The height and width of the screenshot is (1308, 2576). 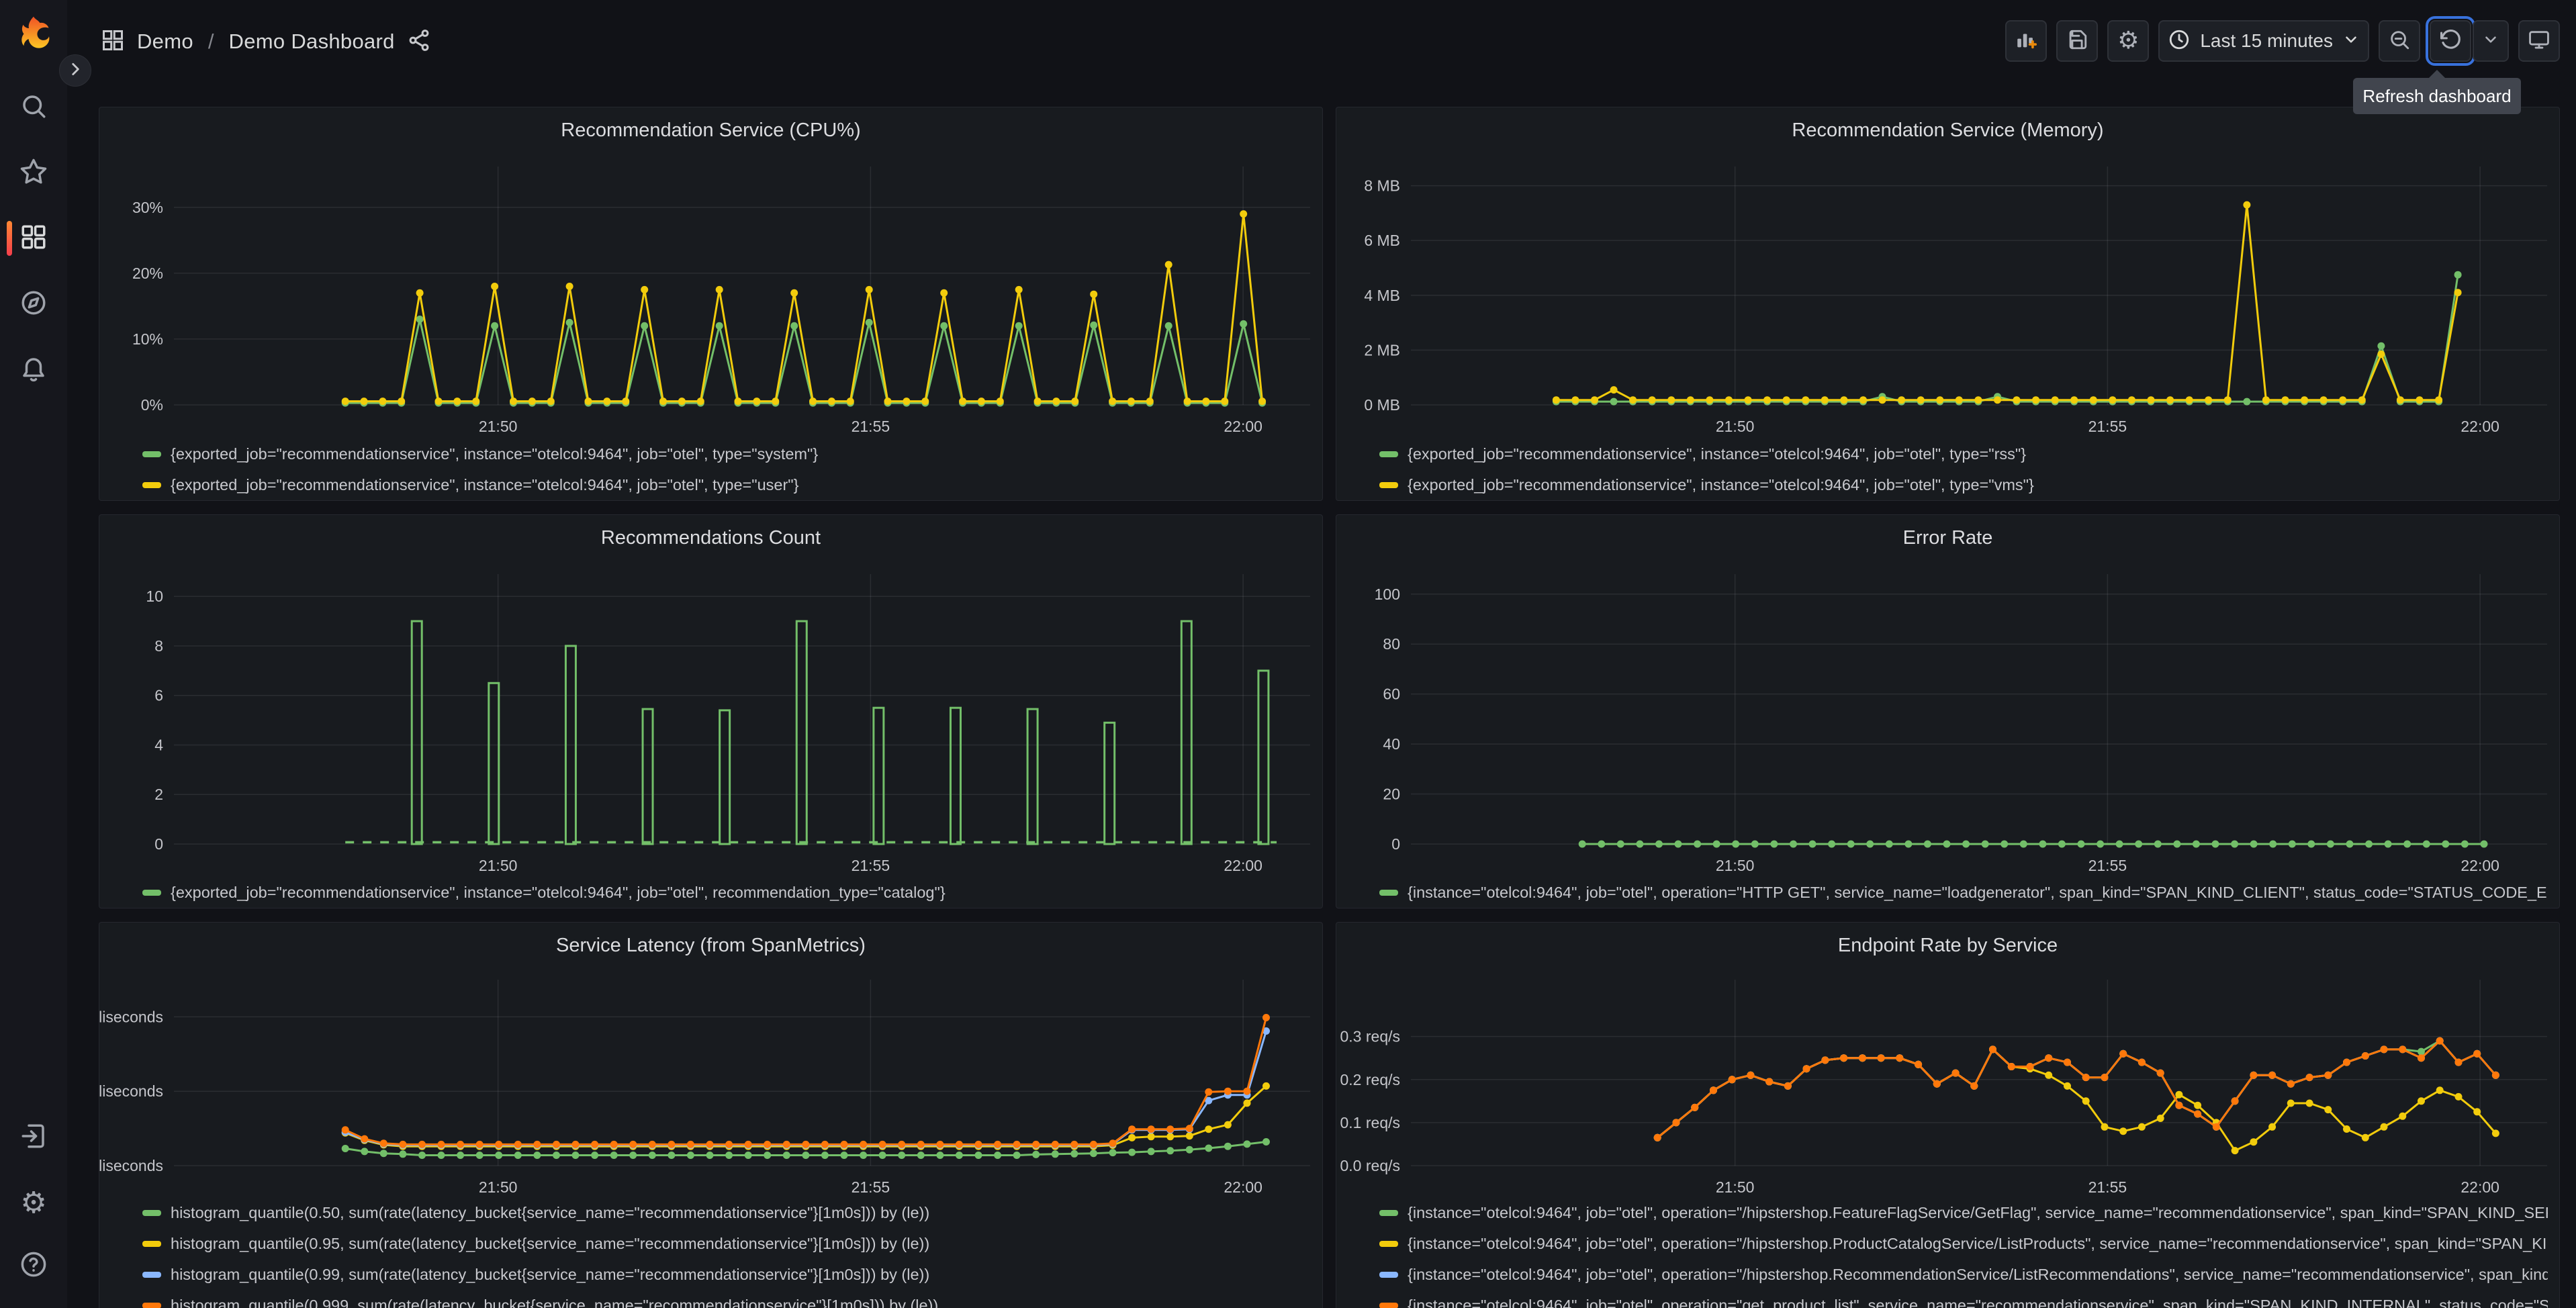 I want to click on error-rate-chart: 0 20 40 60 80 100 21:50 21:55 22:00, so click(x=1948, y=712).